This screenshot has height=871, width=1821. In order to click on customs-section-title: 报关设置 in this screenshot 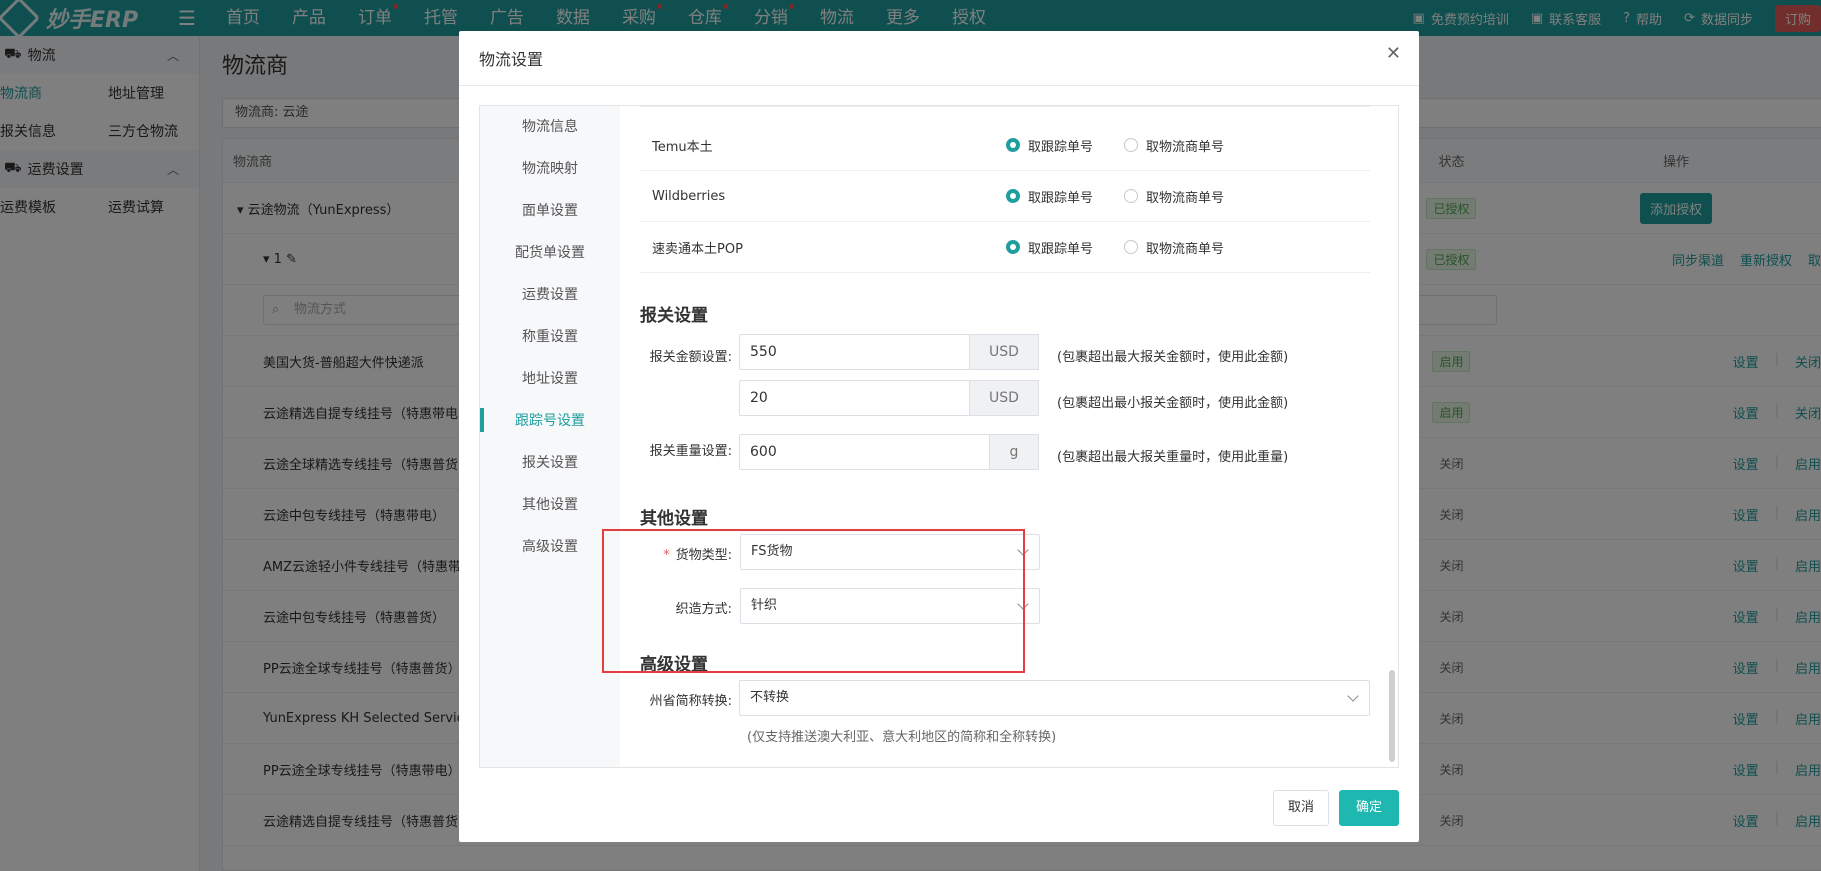, I will do `click(674, 316)`.